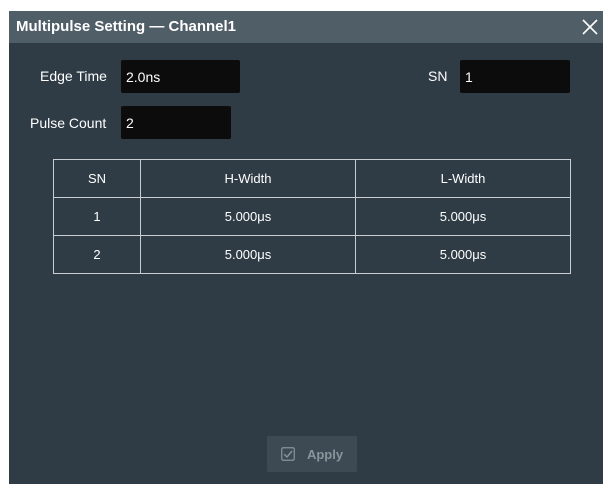  What do you see at coordinates (438, 76) in the screenshot?
I see `sn-label: SN` at bounding box center [438, 76].